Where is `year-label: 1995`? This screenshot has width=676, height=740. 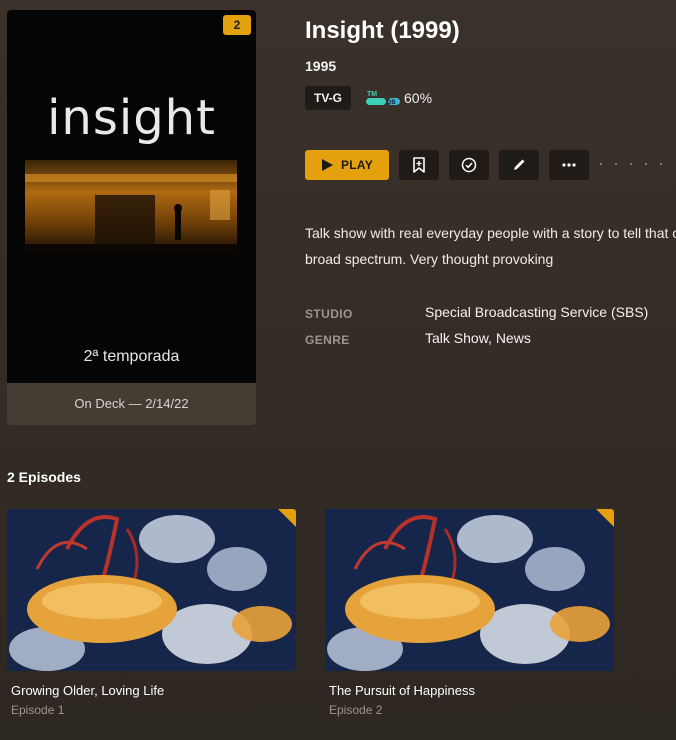
year-label: 1995 is located at coordinates (321, 66).